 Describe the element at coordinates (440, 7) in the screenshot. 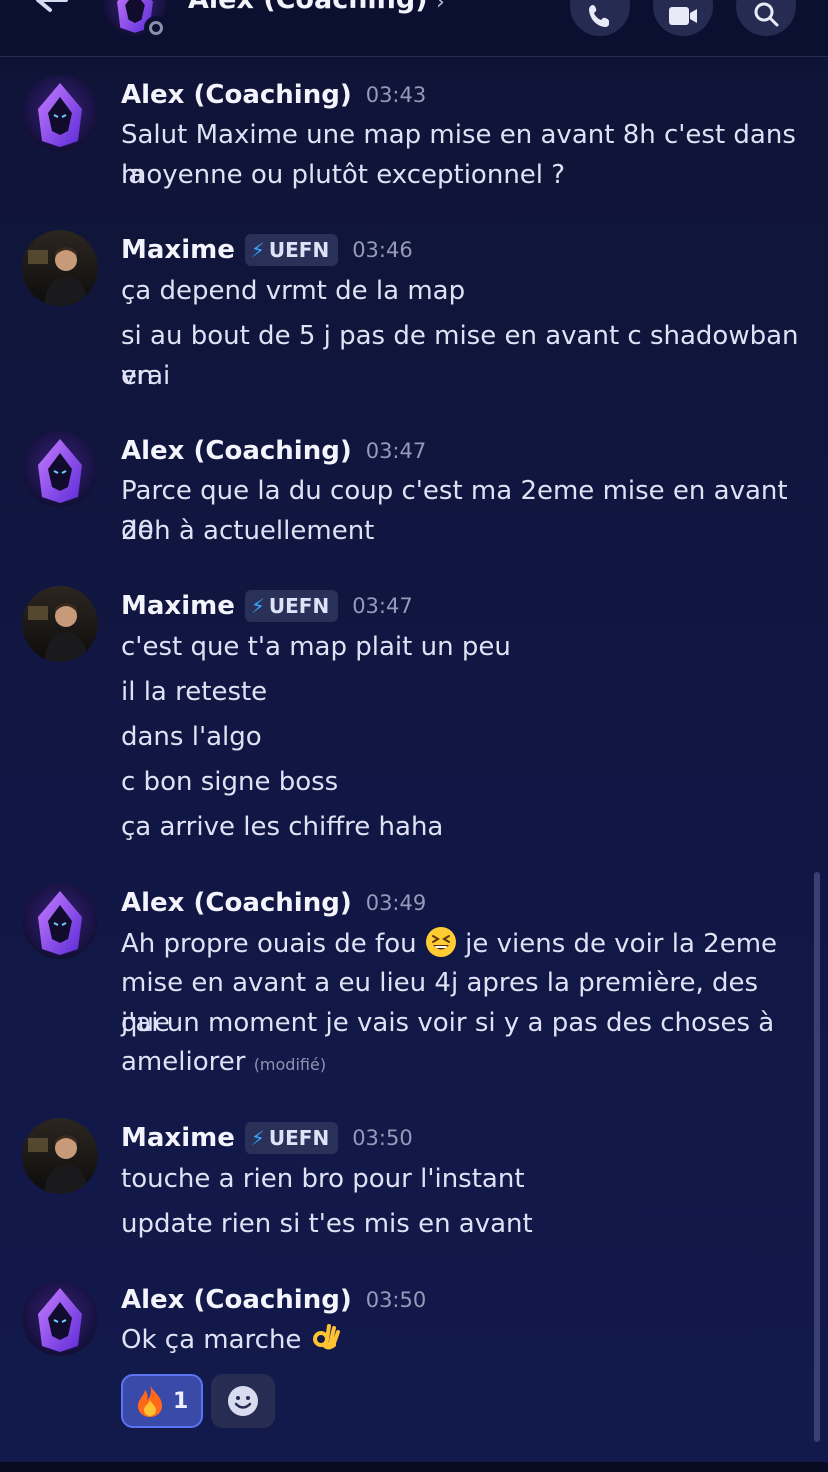

I see `chevron-right-icon: ›` at that location.